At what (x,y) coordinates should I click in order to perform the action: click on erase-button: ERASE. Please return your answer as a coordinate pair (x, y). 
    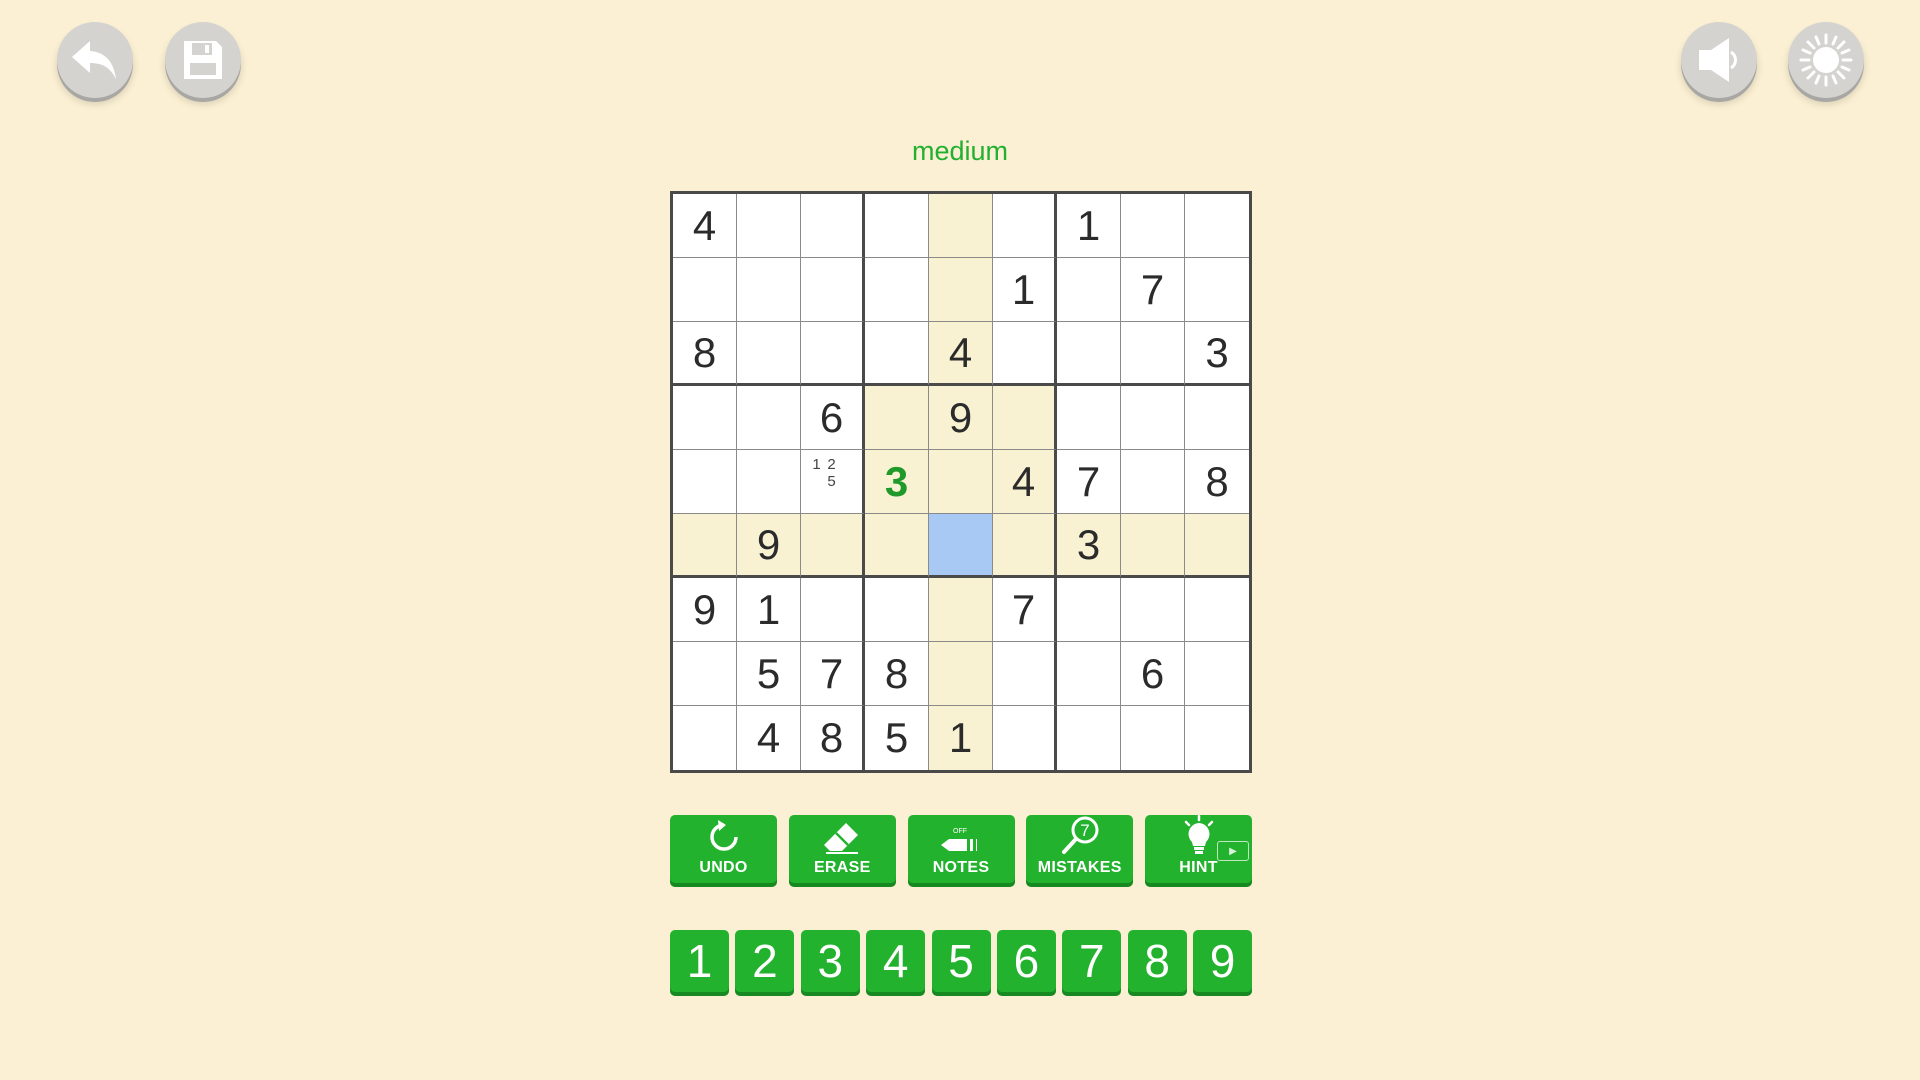
    Looking at the image, I should click on (842, 849).